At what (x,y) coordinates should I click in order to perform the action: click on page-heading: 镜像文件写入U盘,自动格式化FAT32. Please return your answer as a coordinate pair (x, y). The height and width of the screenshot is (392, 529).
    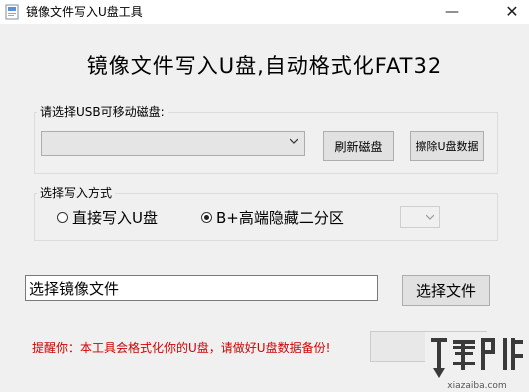
    Looking at the image, I should click on (264, 66).